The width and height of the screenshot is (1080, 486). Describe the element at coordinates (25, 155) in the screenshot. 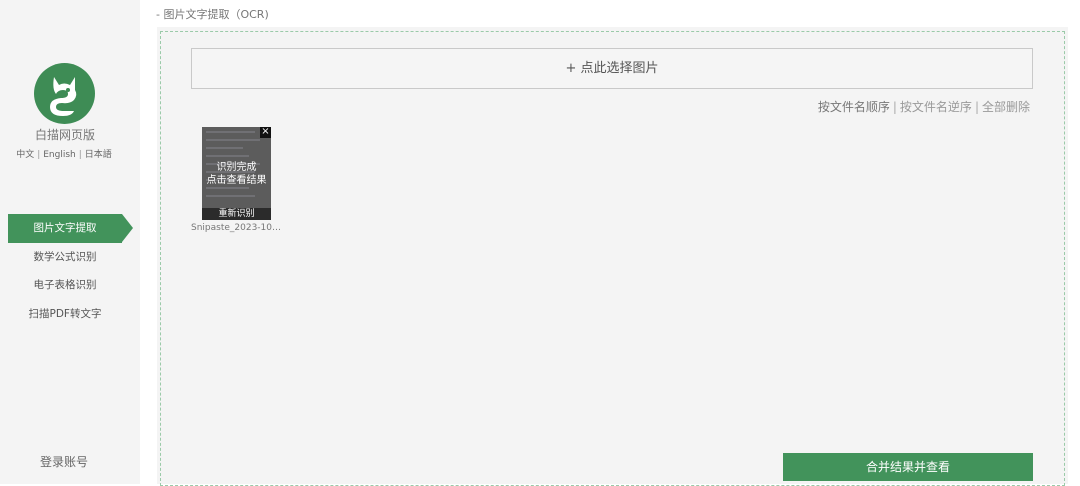

I see `lang-chinese: 中文` at that location.